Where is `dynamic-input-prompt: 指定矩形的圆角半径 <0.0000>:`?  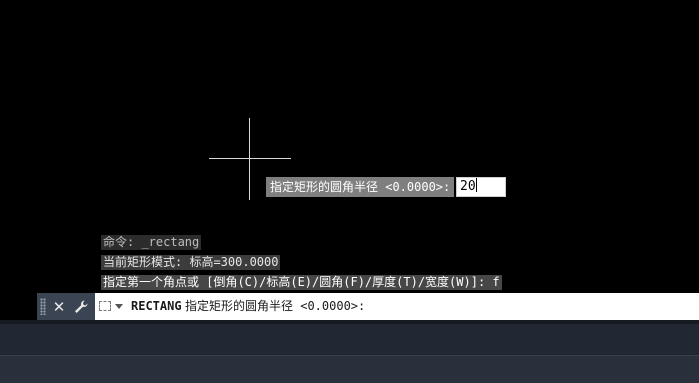 dynamic-input-prompt: 指定矩形的圆角半径 <0.0000>: is located at coordinates (360, 187).